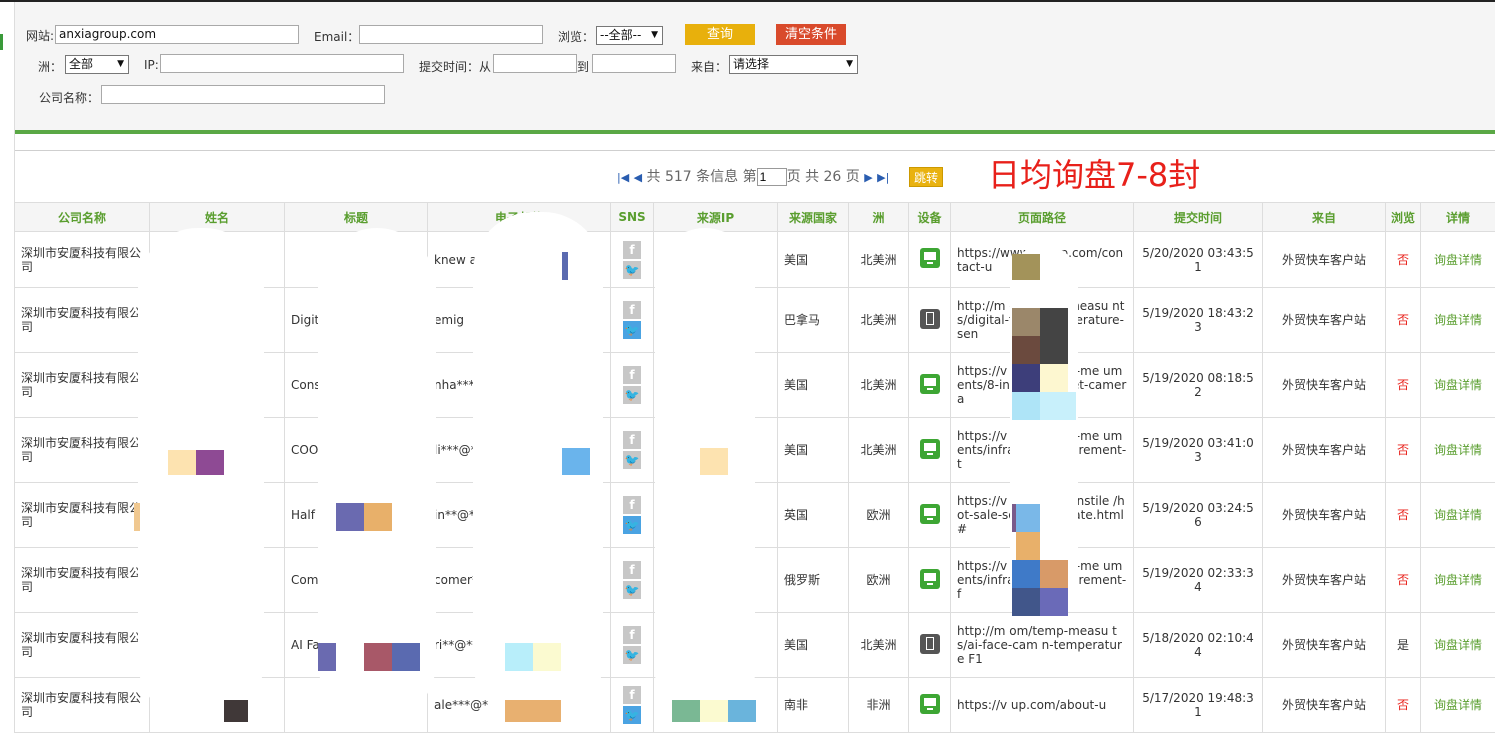  I want to click on site-input: anxiagroup.com, so click(177, 34).